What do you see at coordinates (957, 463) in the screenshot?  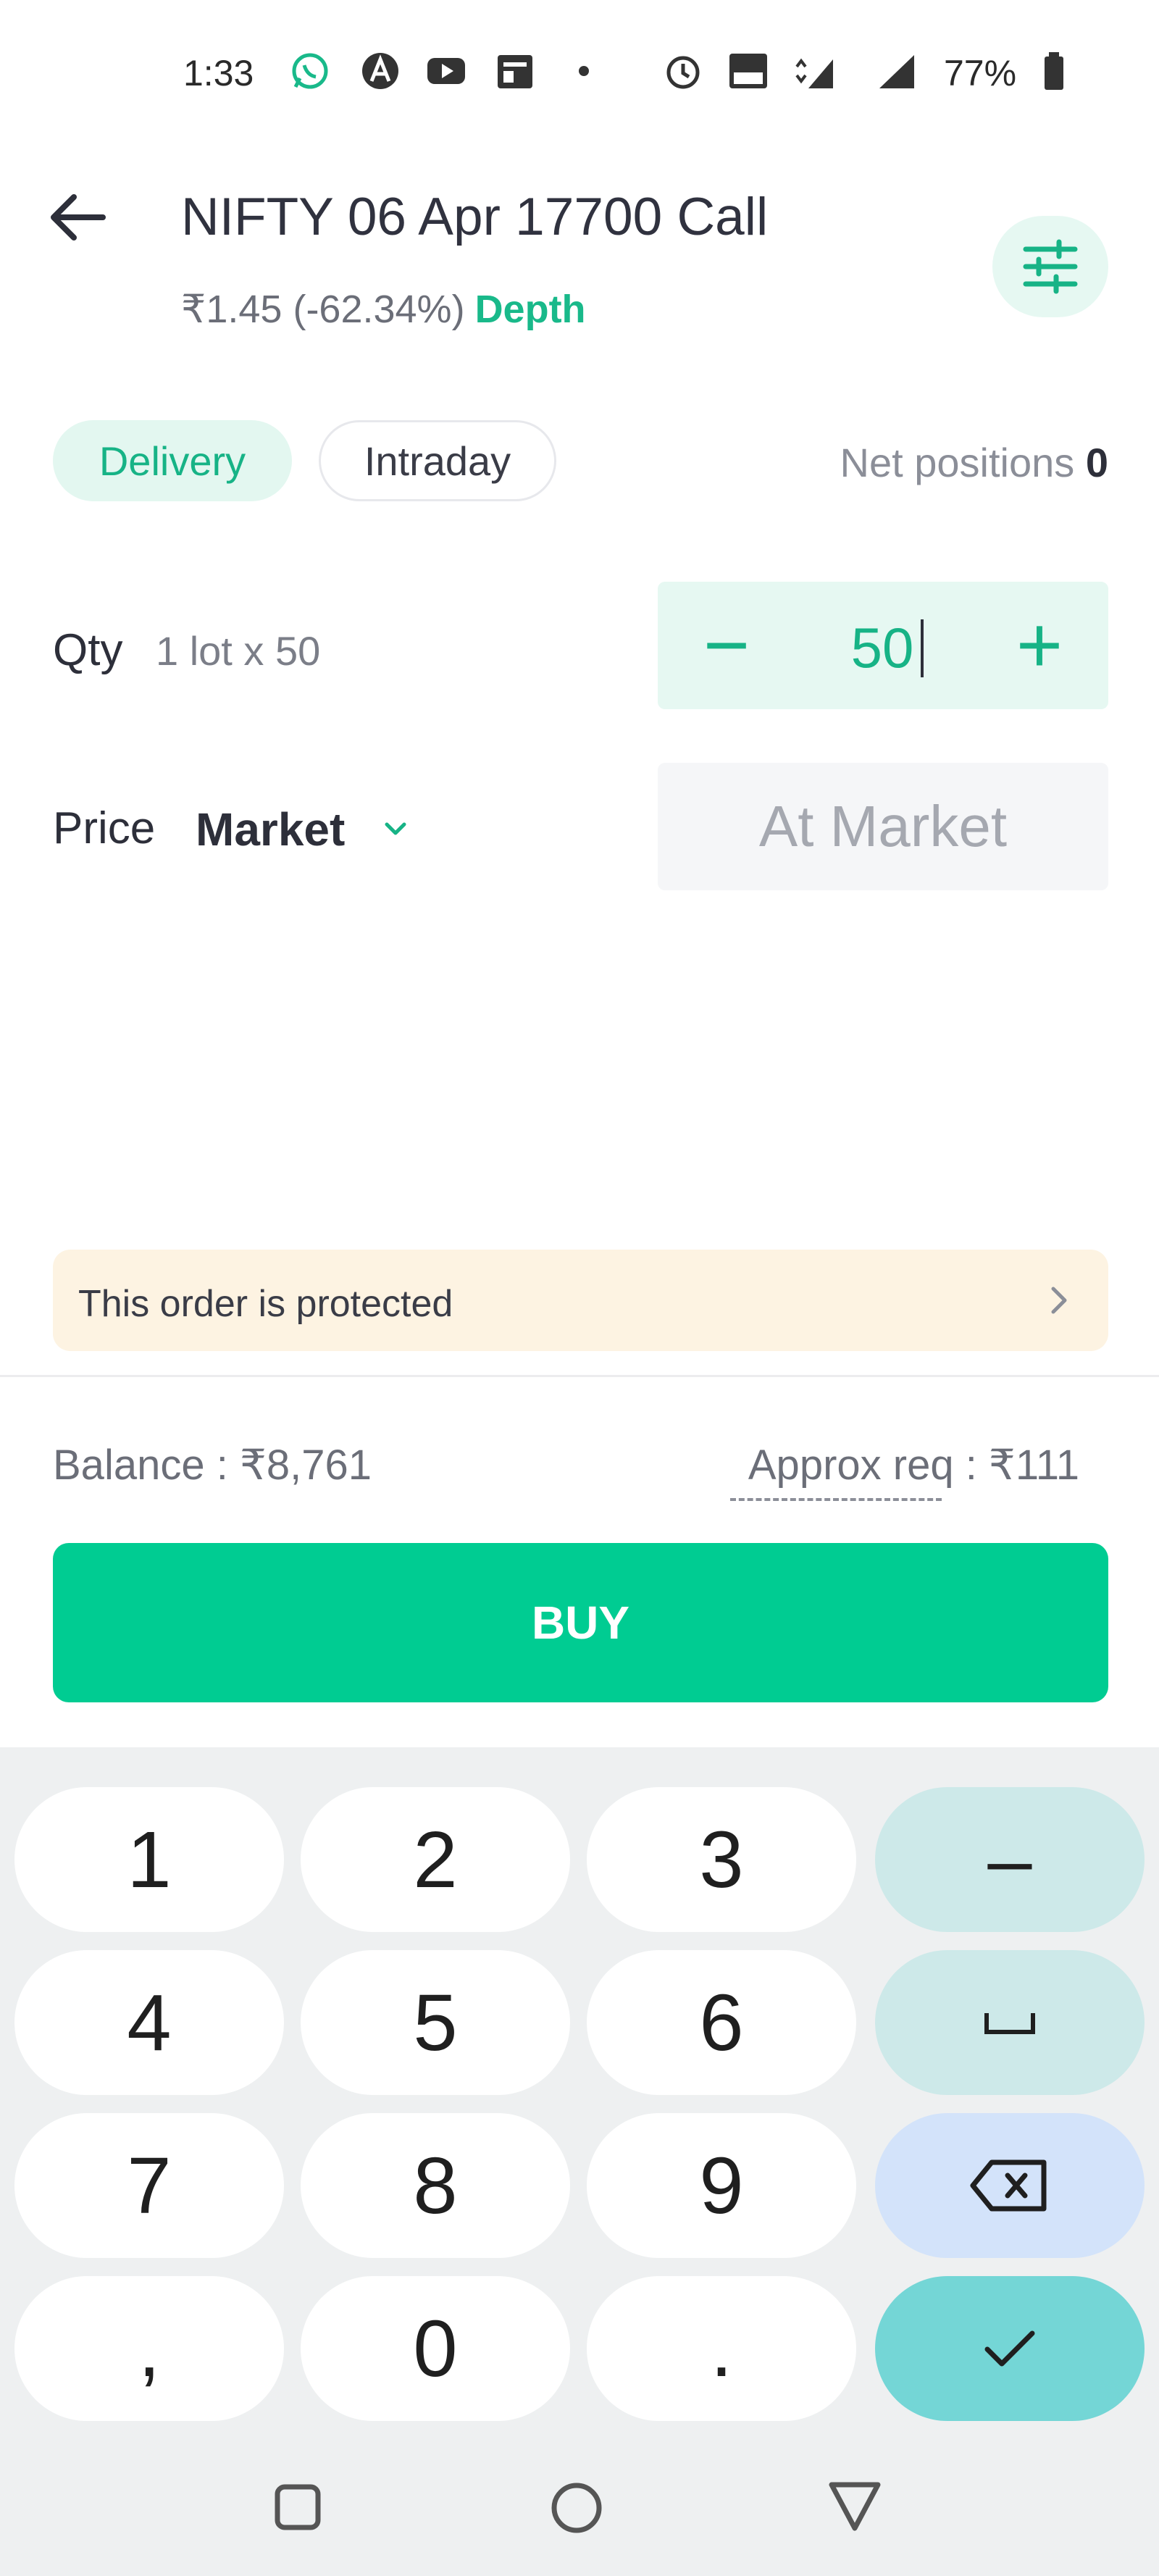 I see `net-positions-label: Net positions` at bounding box center [957, 463].